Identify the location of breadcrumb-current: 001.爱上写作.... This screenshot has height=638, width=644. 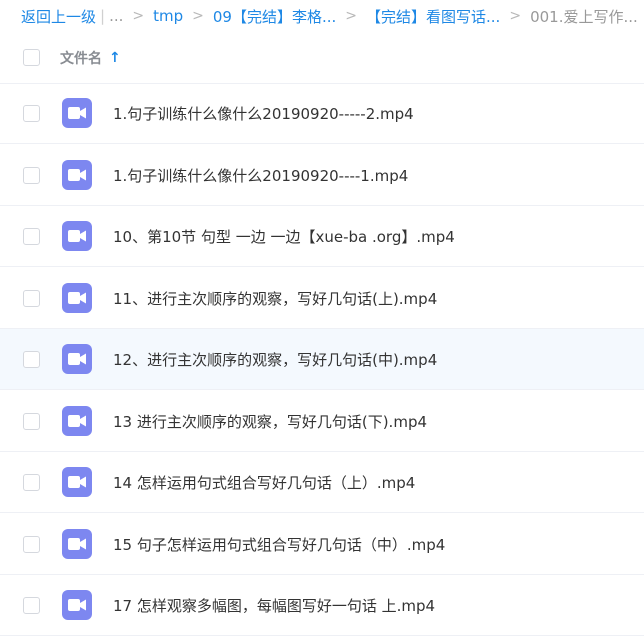
(584, 16).